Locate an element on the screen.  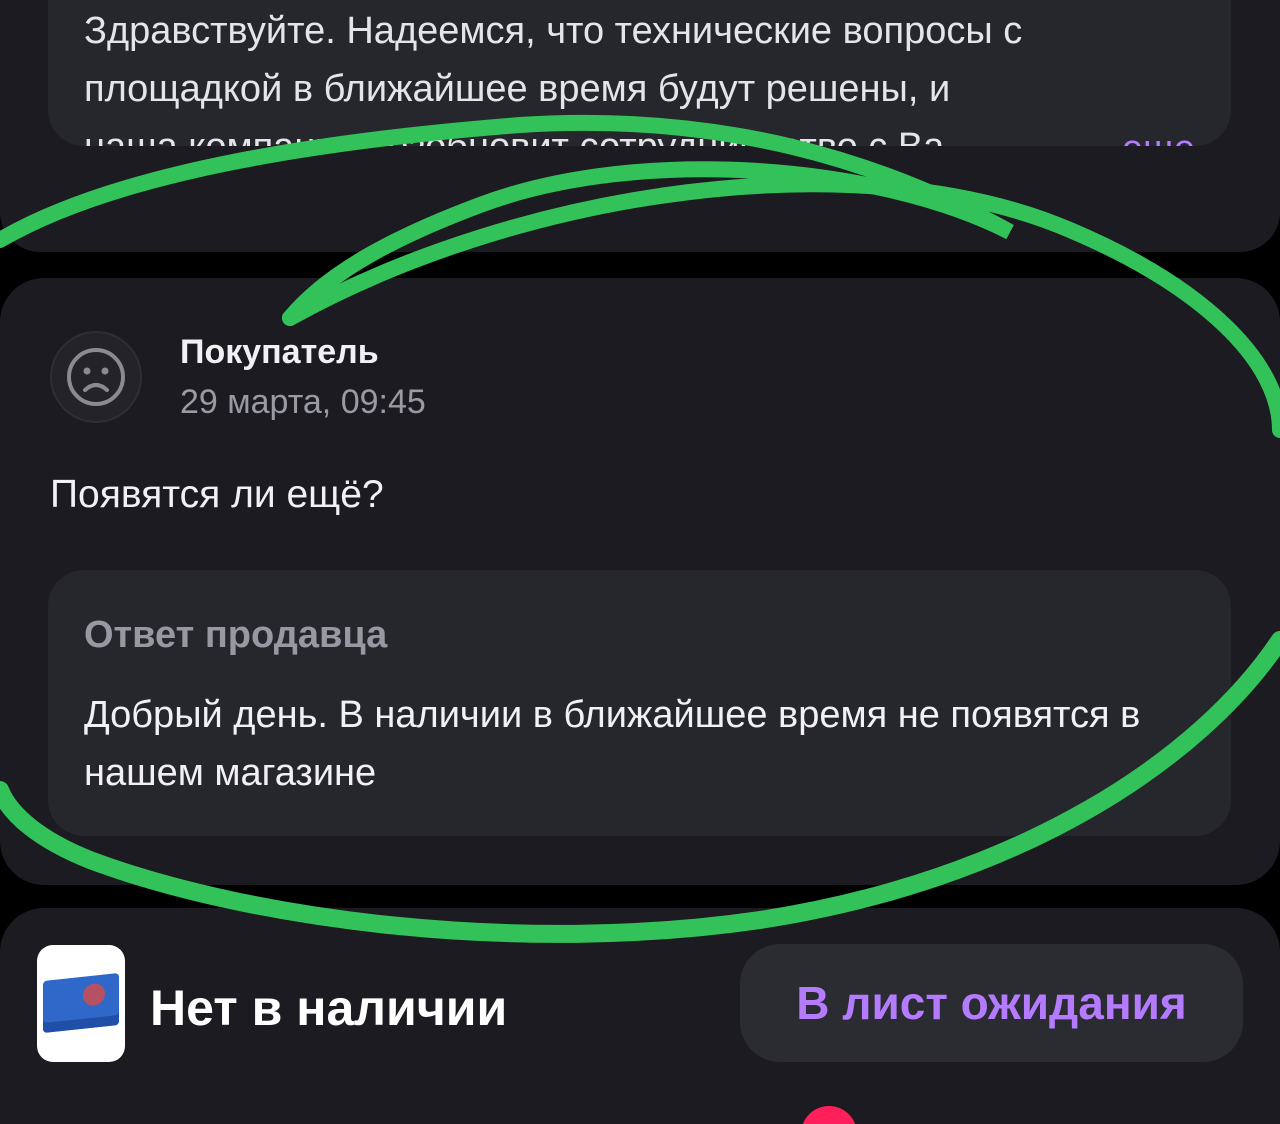
avatar is located at coordinates (96, 377).